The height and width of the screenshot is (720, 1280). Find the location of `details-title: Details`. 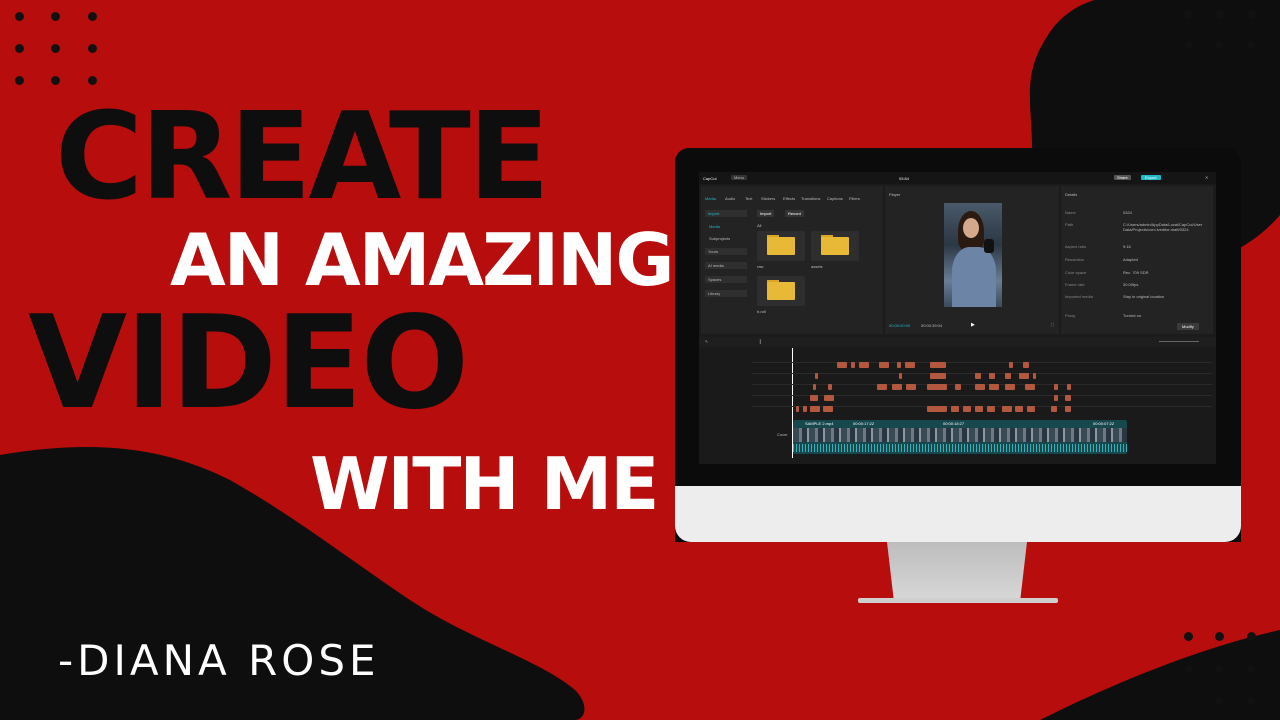

details-title: Details is located at coordinates (1071, 194).